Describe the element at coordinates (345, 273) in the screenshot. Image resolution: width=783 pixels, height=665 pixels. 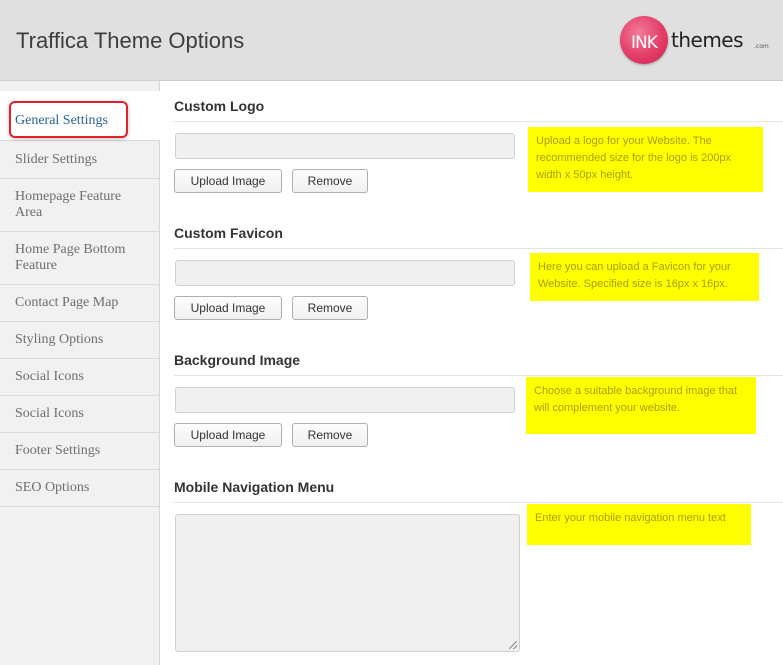
I see `custom-favicon-url-input` at that location.